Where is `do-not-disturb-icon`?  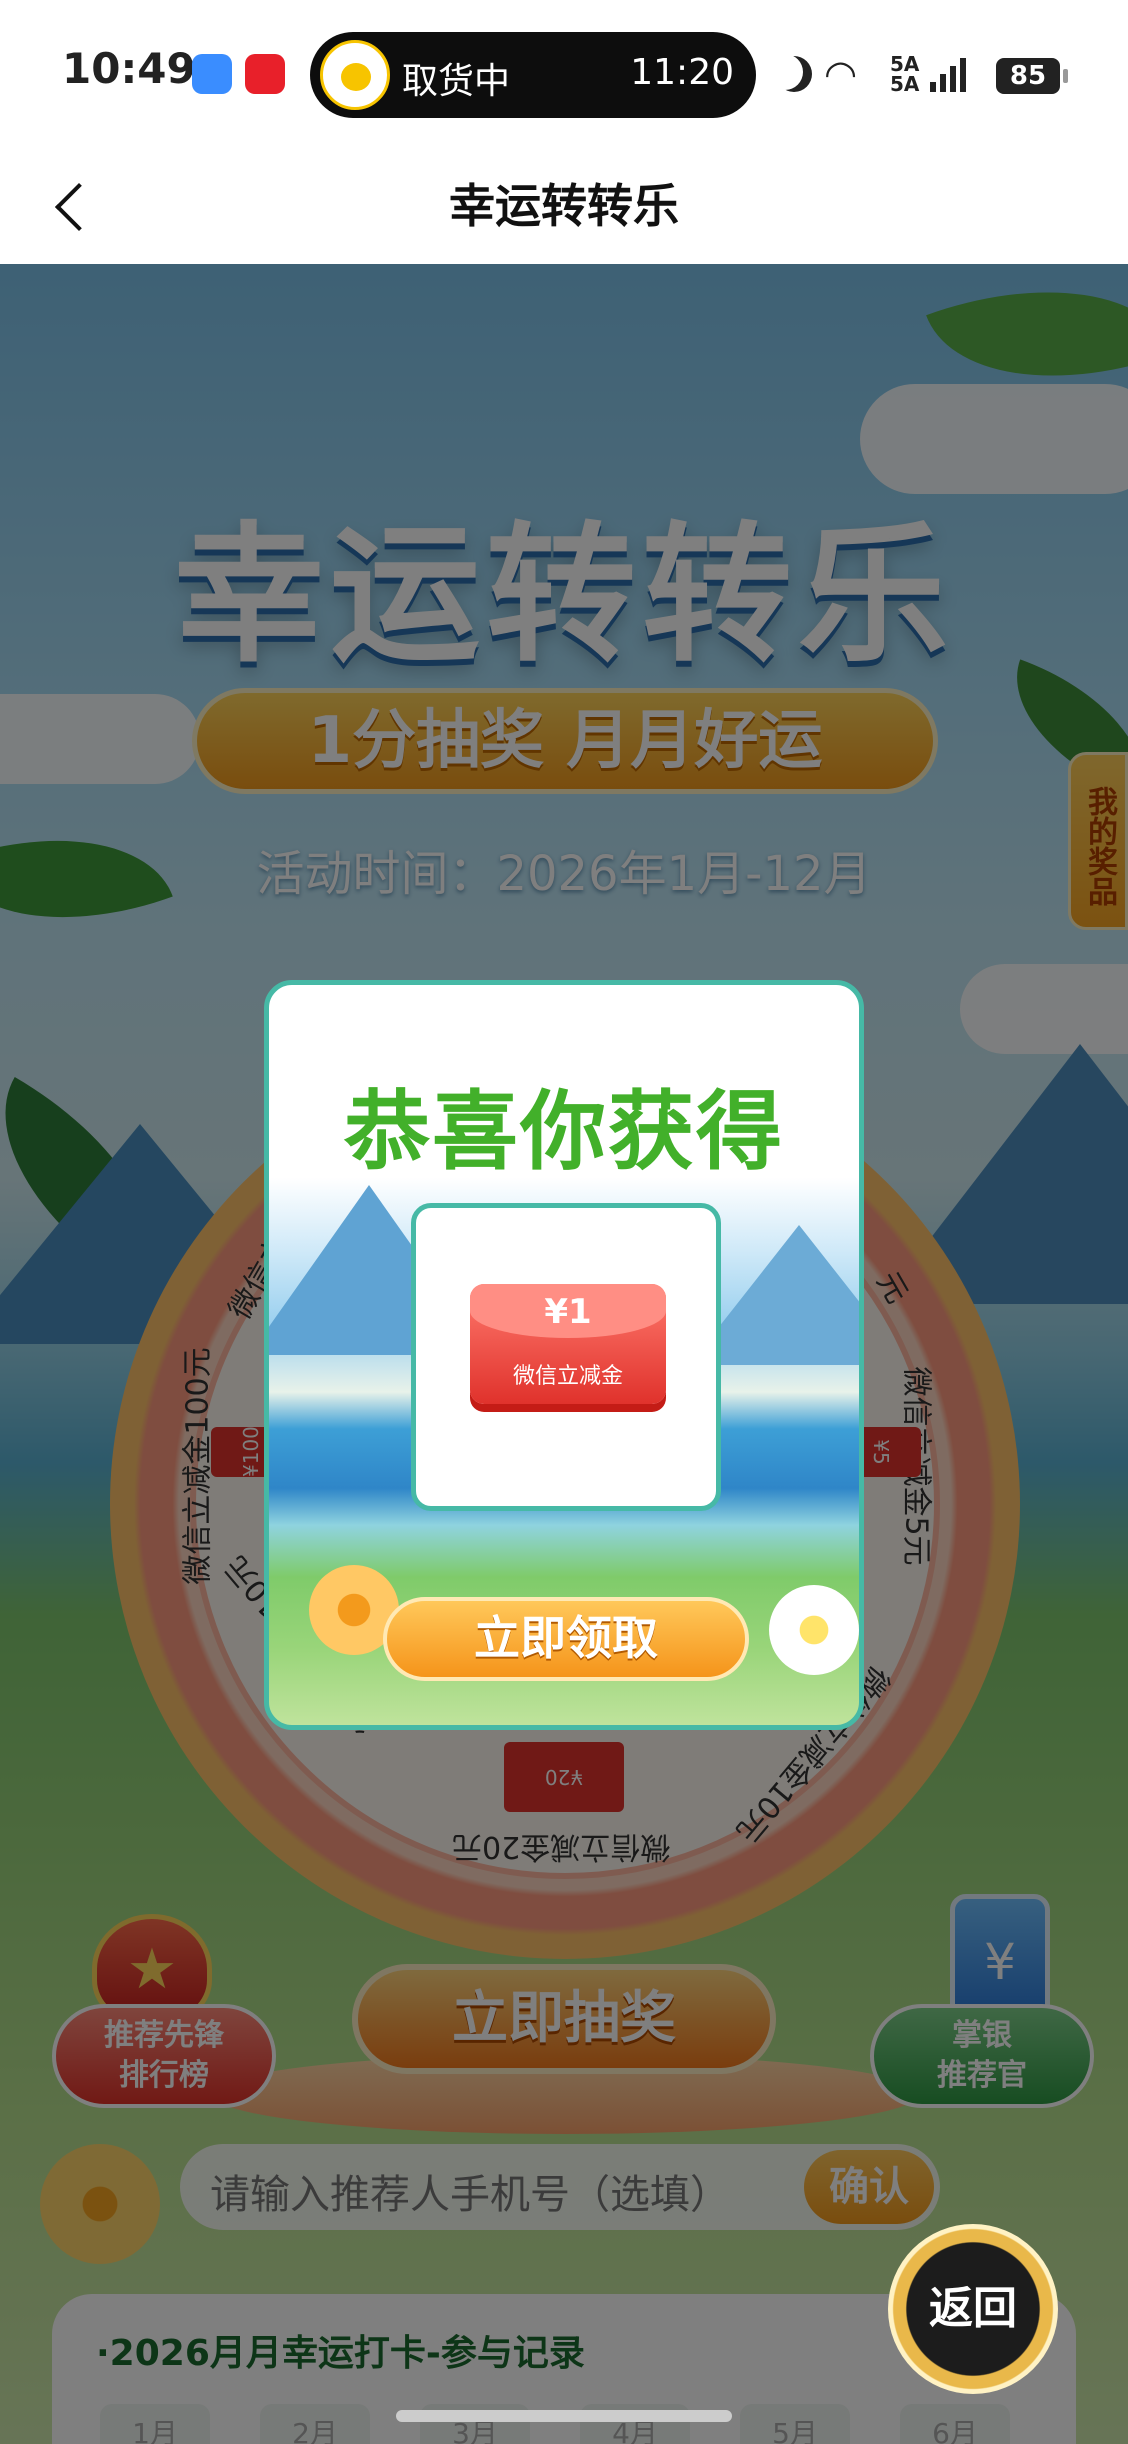
do-not-disturb-icon is located at coordinates (794, 74).